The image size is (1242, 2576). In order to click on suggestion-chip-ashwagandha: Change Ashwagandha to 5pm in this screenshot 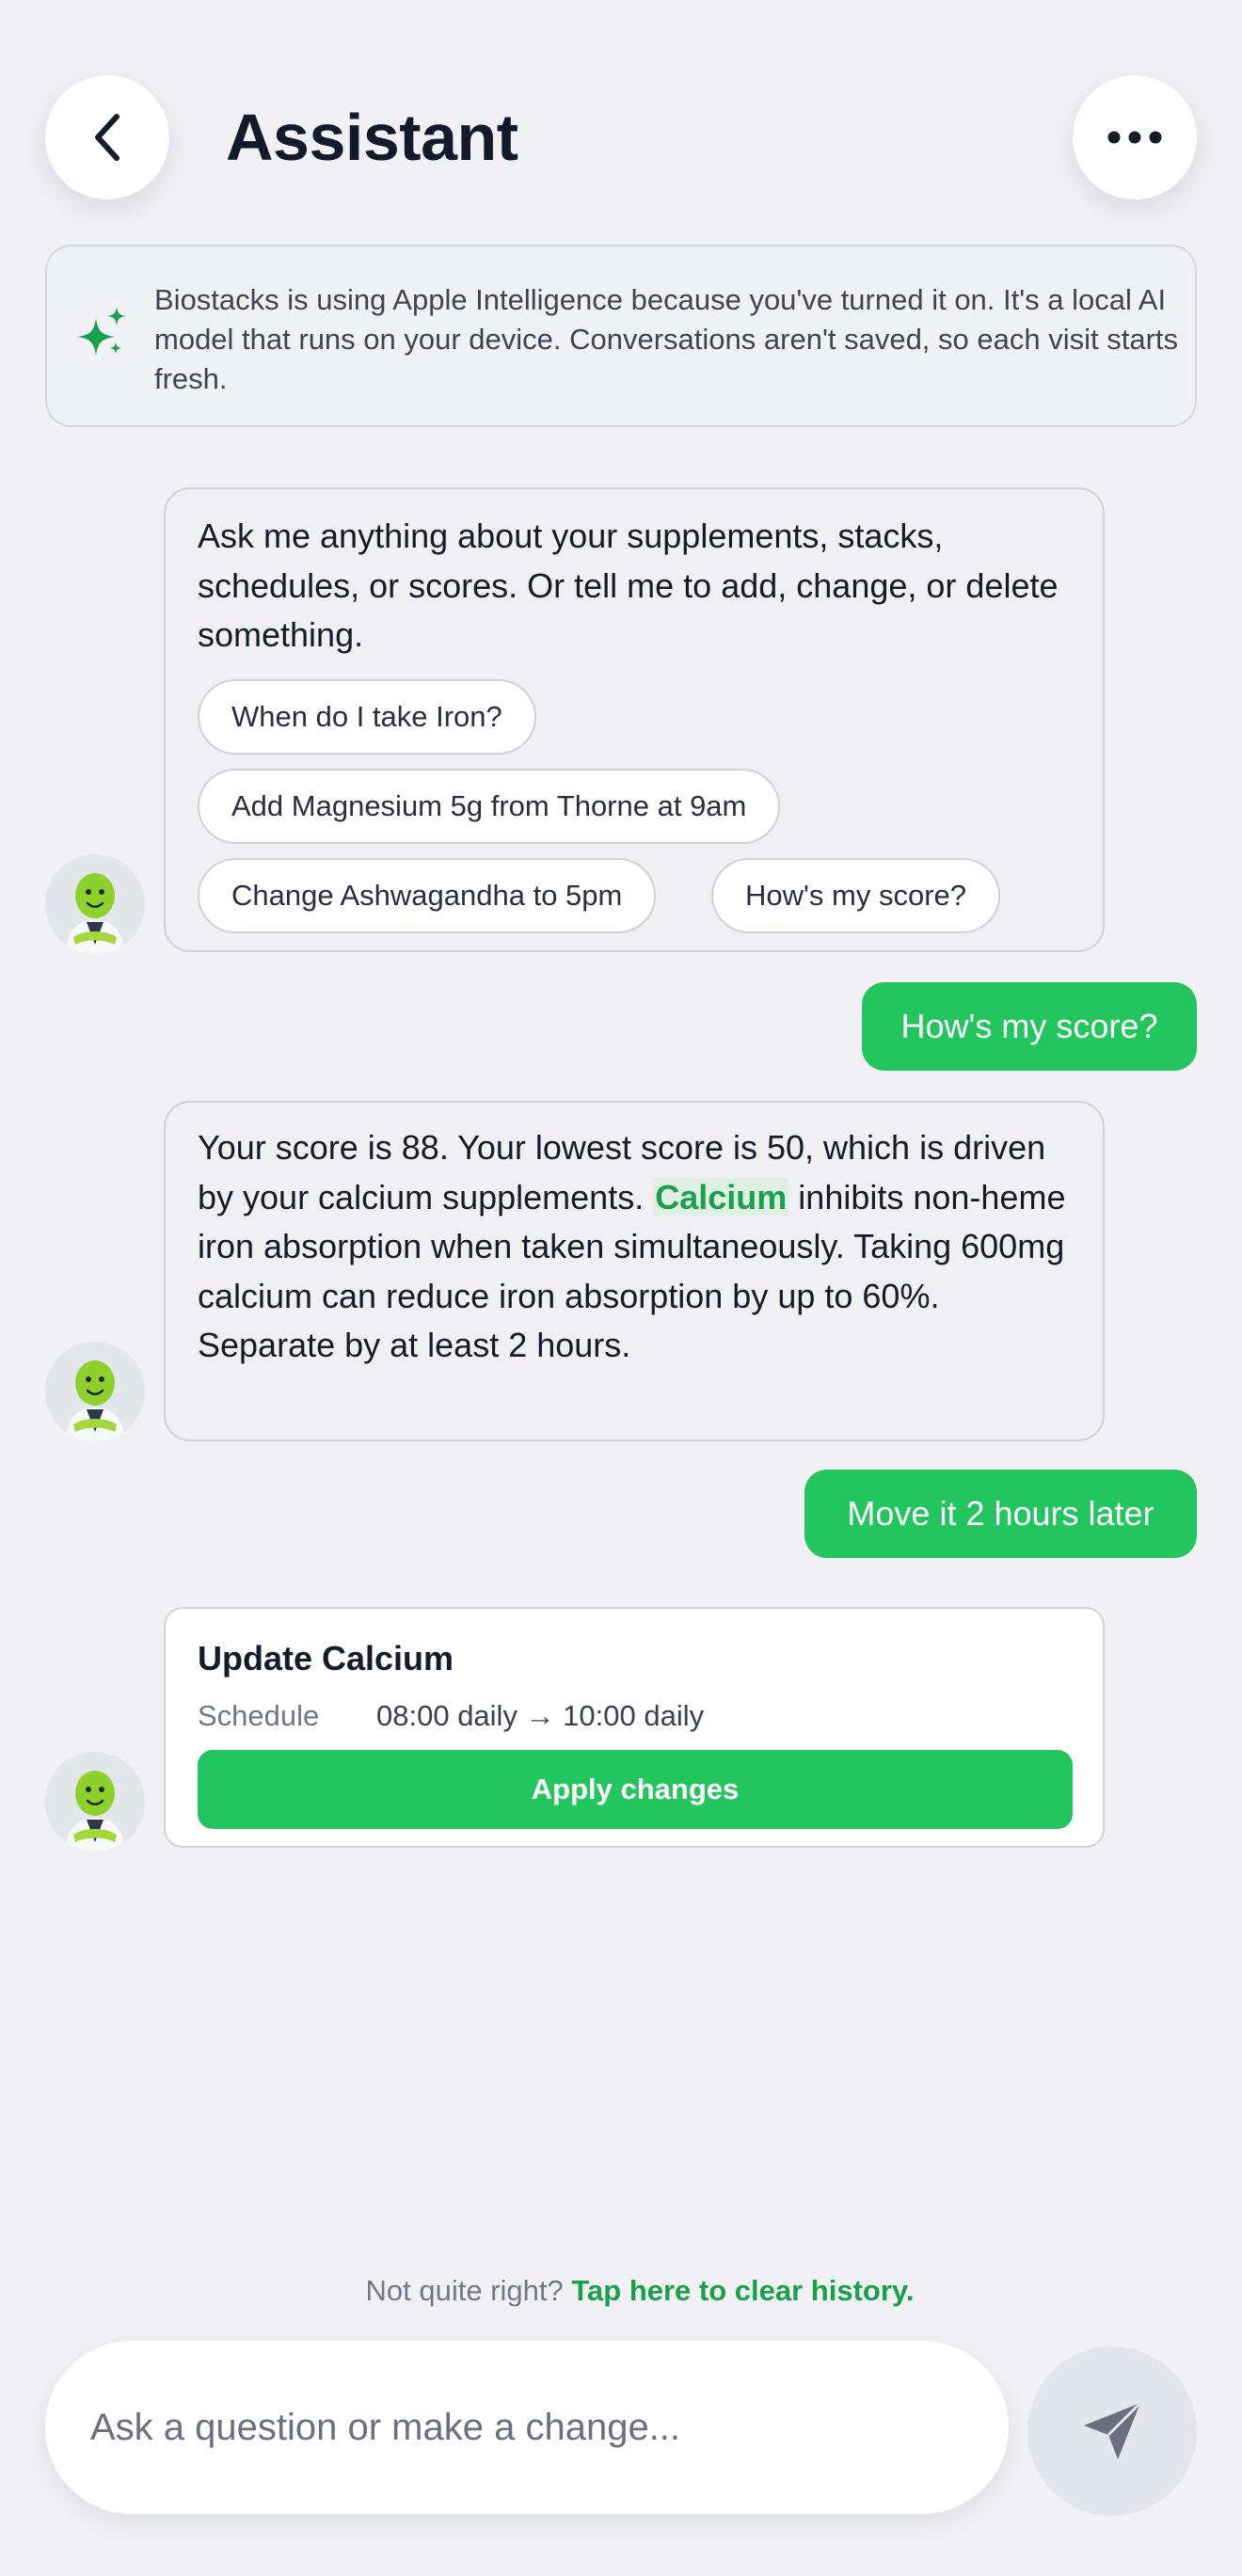, I will do `click(428, 896)`.